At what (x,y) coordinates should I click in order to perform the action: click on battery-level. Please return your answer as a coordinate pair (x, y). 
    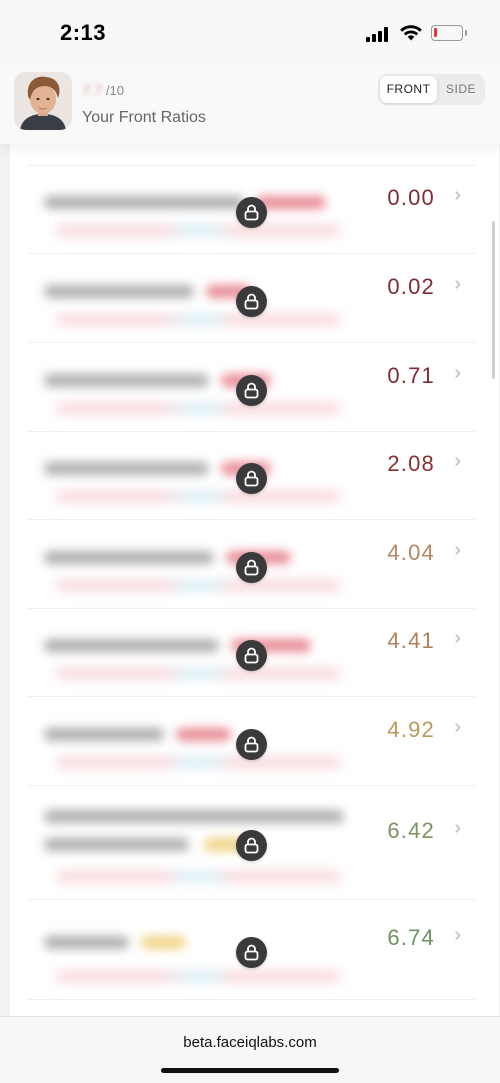
    Looking at the image, I should click on (435, 32).